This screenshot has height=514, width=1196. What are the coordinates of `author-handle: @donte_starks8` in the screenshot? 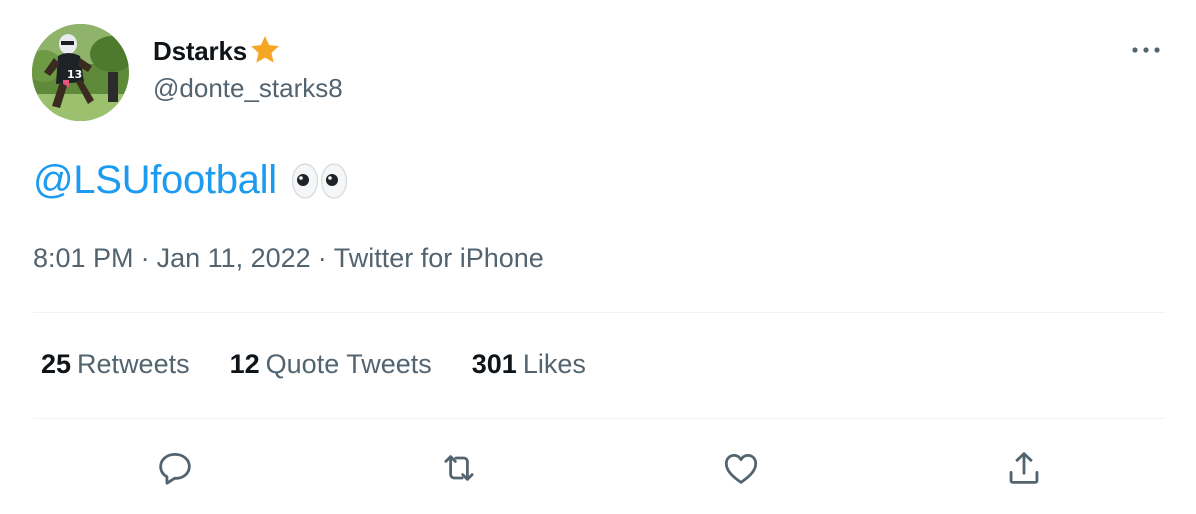 It's located at (248, 88).